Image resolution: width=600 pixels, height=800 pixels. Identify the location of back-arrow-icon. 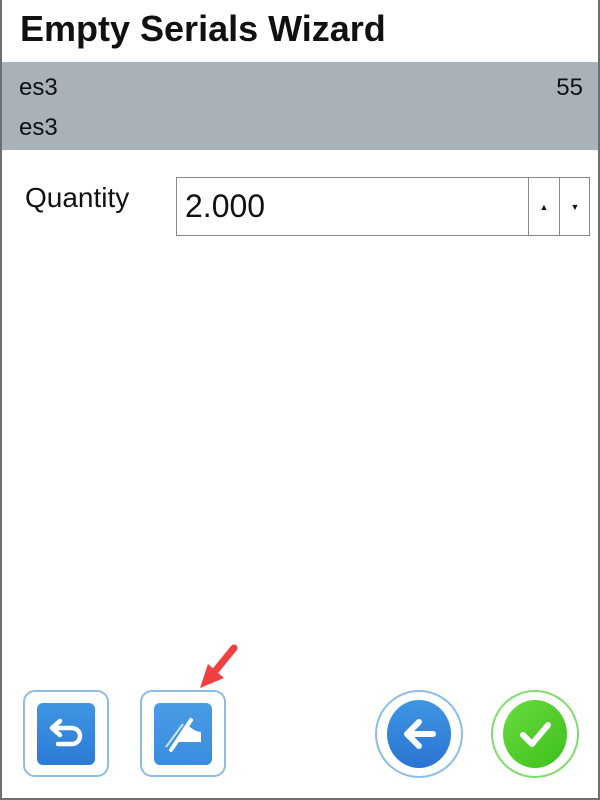
(420, 734).